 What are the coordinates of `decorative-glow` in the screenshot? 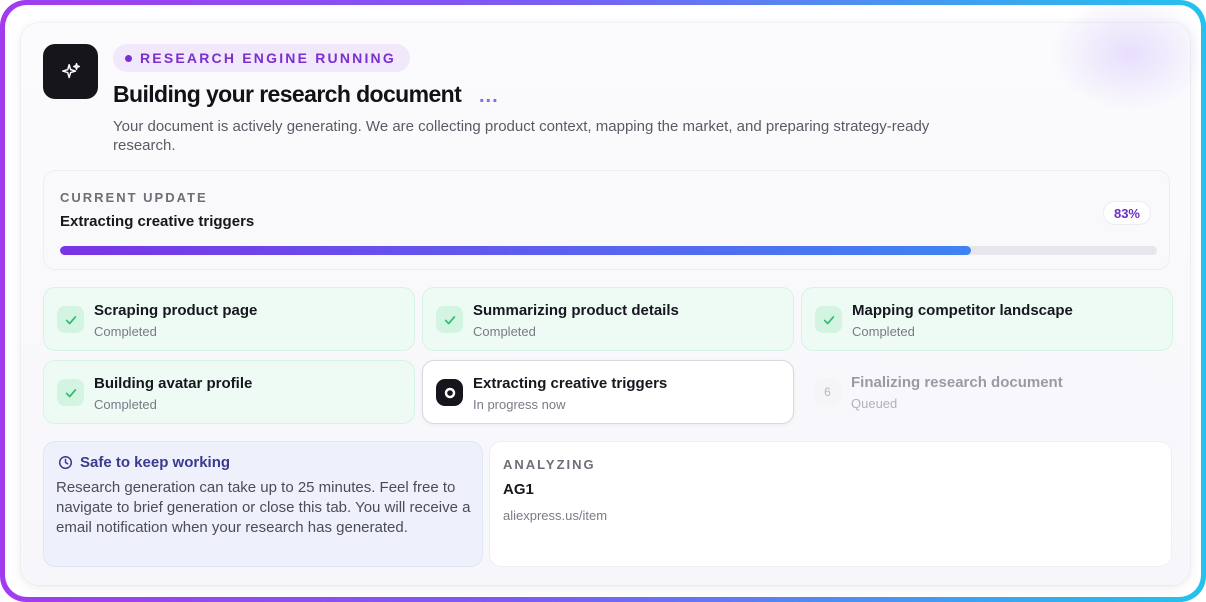 It's located at (1125, 59).